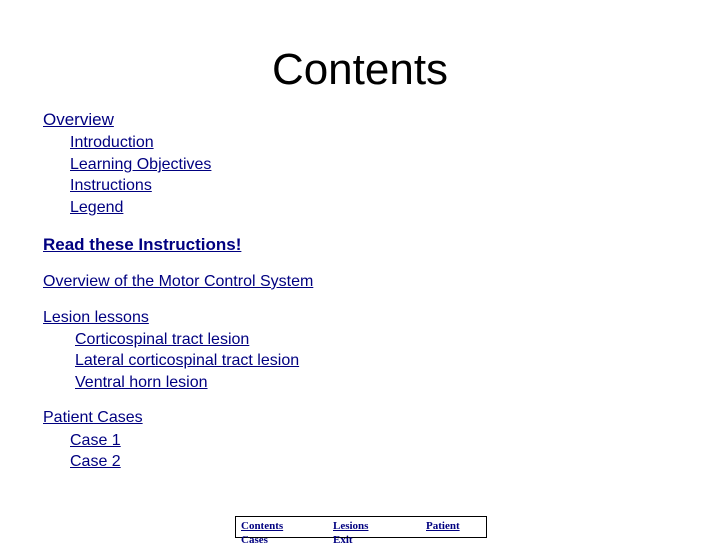 This screenshot has width=720, height=546. Describe the element at coordinates (443, 526) in the screenshot. I see `nav-patient-link: Patient` at that location.